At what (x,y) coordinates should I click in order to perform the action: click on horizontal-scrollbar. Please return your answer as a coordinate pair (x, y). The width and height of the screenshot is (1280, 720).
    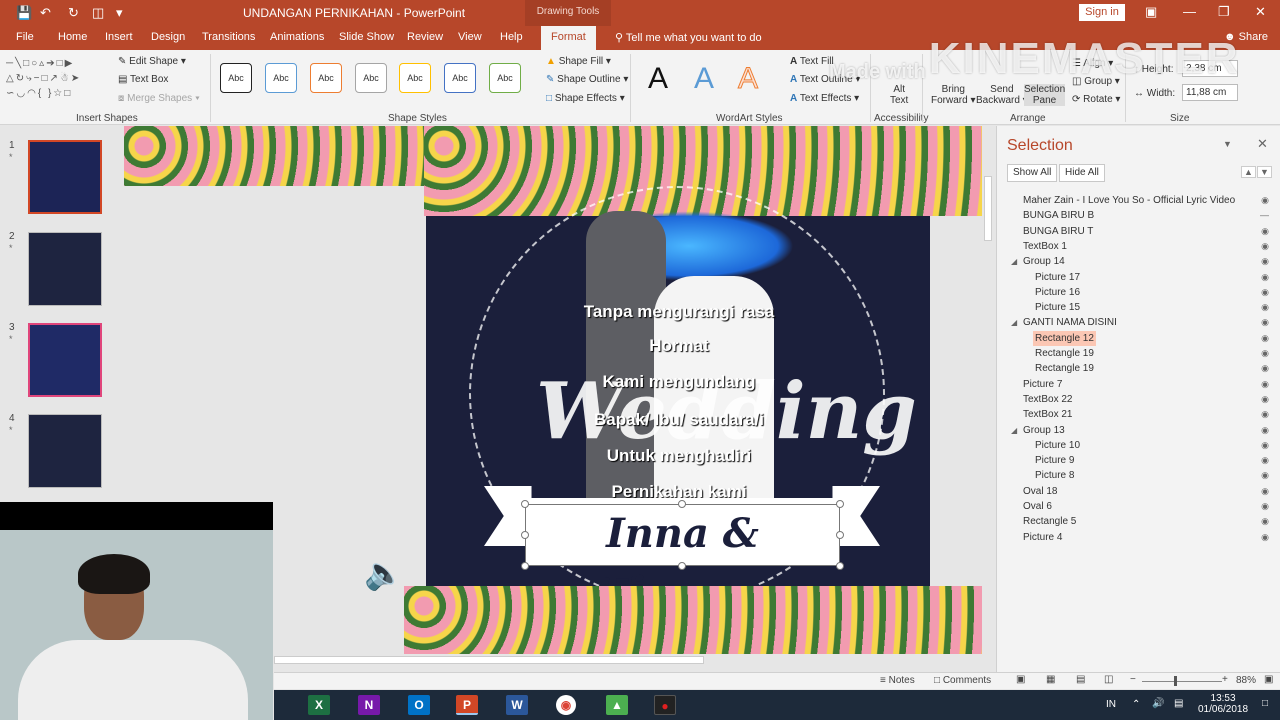
    Looking at the image, I should click on (627, 660).